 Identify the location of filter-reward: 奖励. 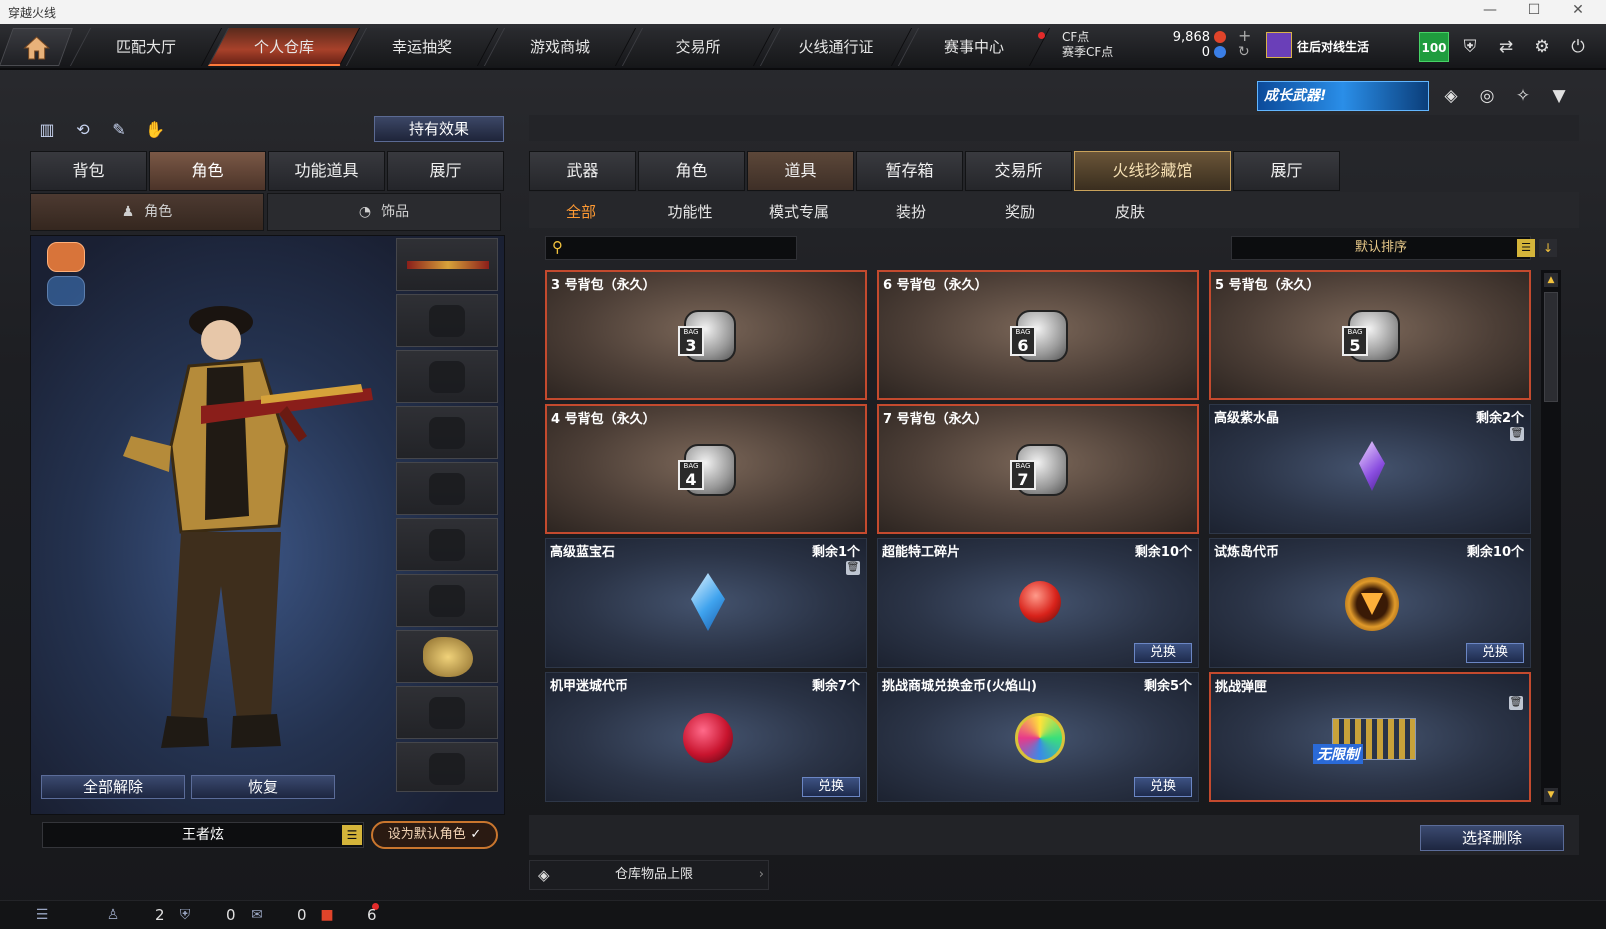
(1020, 212).